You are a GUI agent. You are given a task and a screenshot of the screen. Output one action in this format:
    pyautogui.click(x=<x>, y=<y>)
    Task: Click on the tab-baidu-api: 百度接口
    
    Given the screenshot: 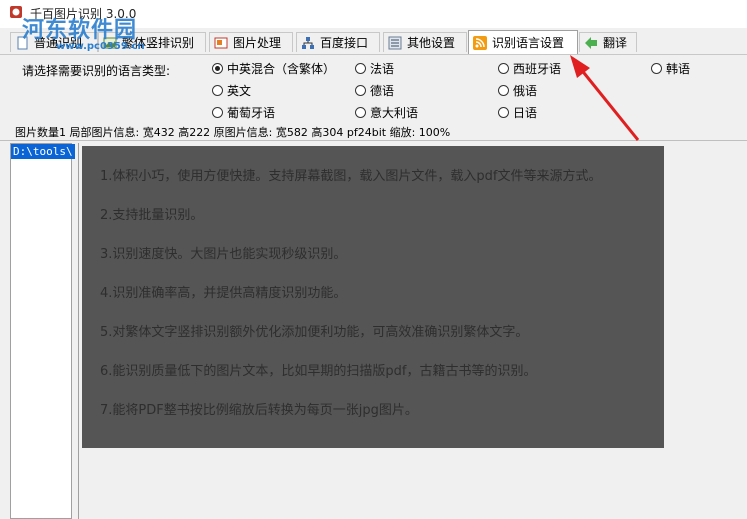 What is the action you would take?
    pyautogui.click(x=338, y=42)
    